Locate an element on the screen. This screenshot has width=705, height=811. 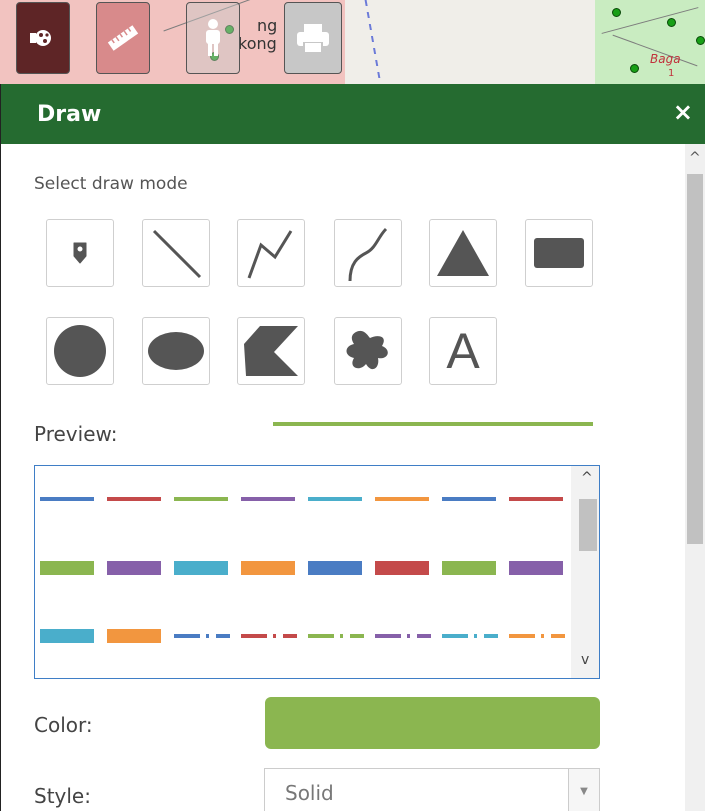
measure-tool-button is located at coordinates (123, 38).